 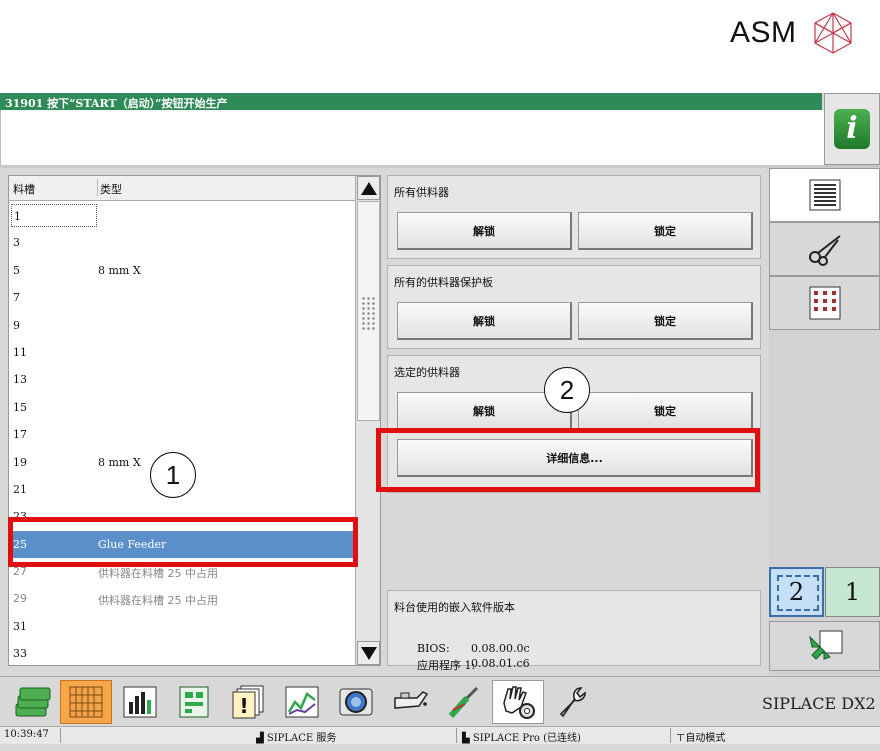 I want to click on splice-button, so click(x=824, y=249).